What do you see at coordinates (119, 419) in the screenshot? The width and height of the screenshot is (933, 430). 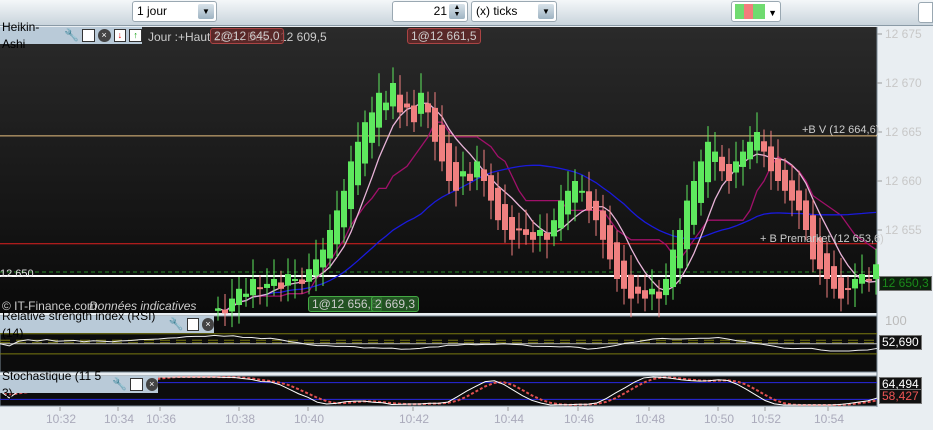 I see `time-tick-label: 10:34` at bounding box center [119, 419].